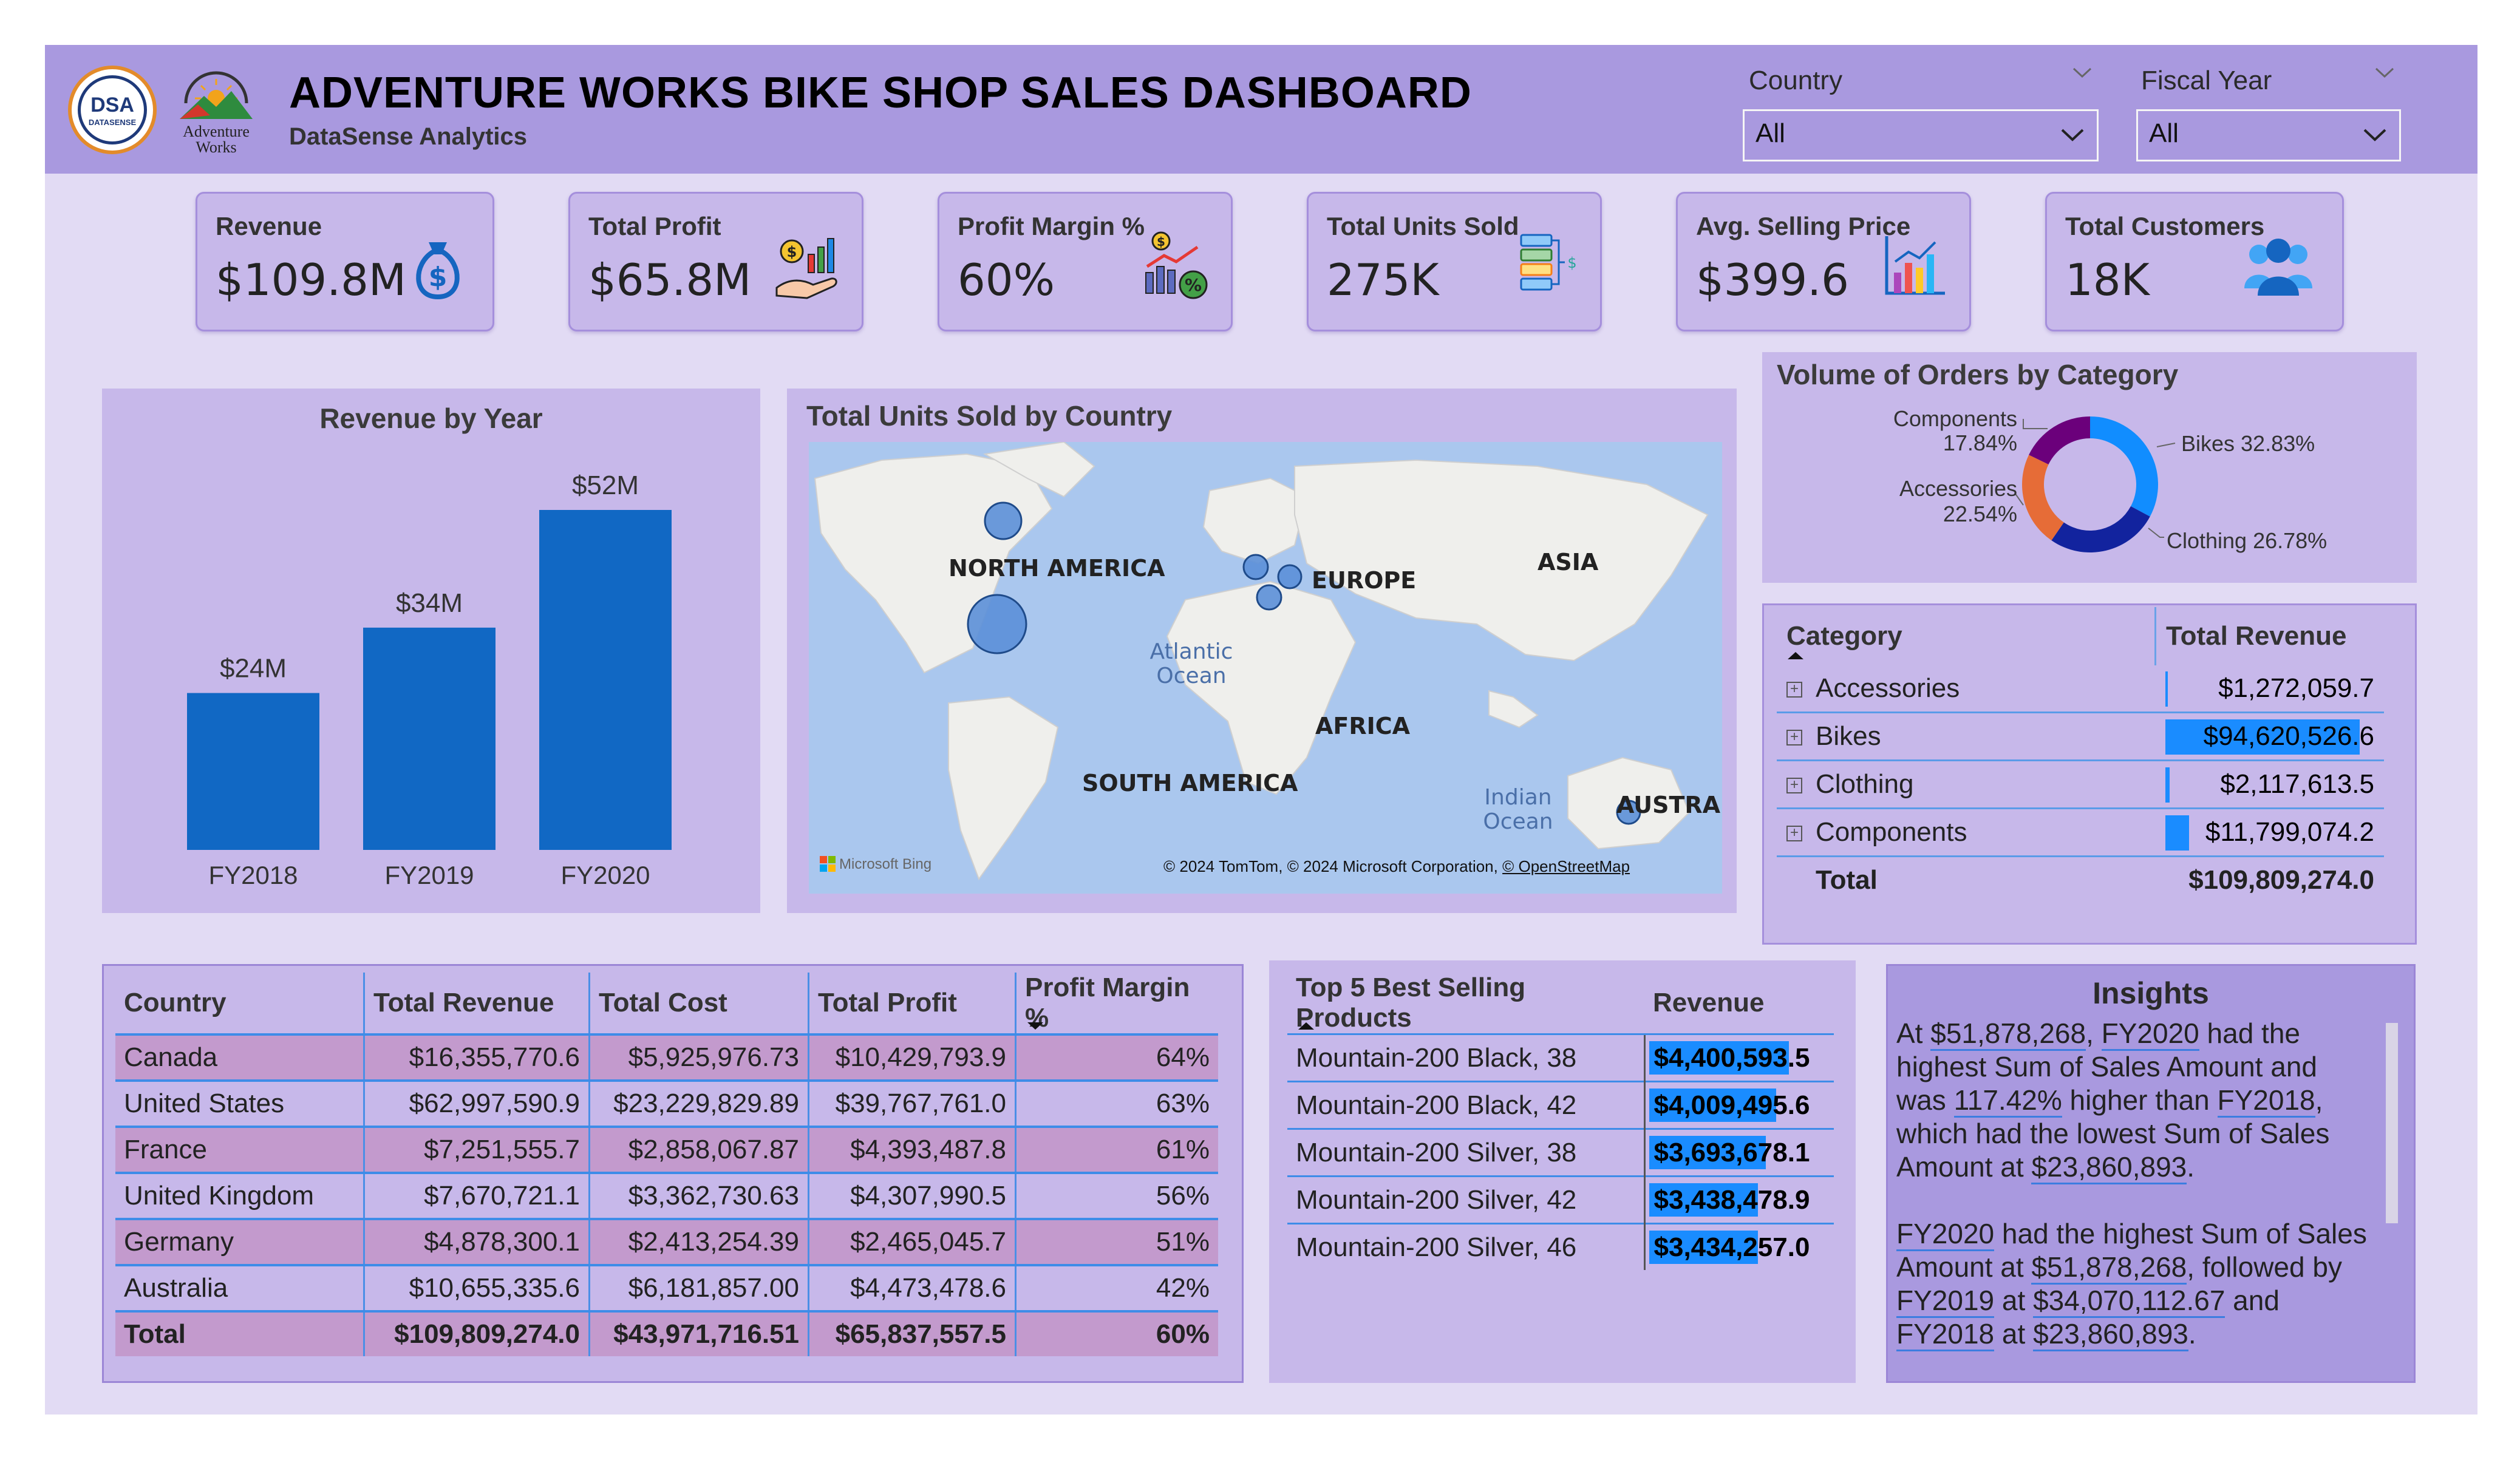 Image resolution: width=2520 pixels, height=1457 pixels. Describe the element at coordinates (216, 139) in the screenshot. I see `logo-aw-text: Adventure Works` at that location.